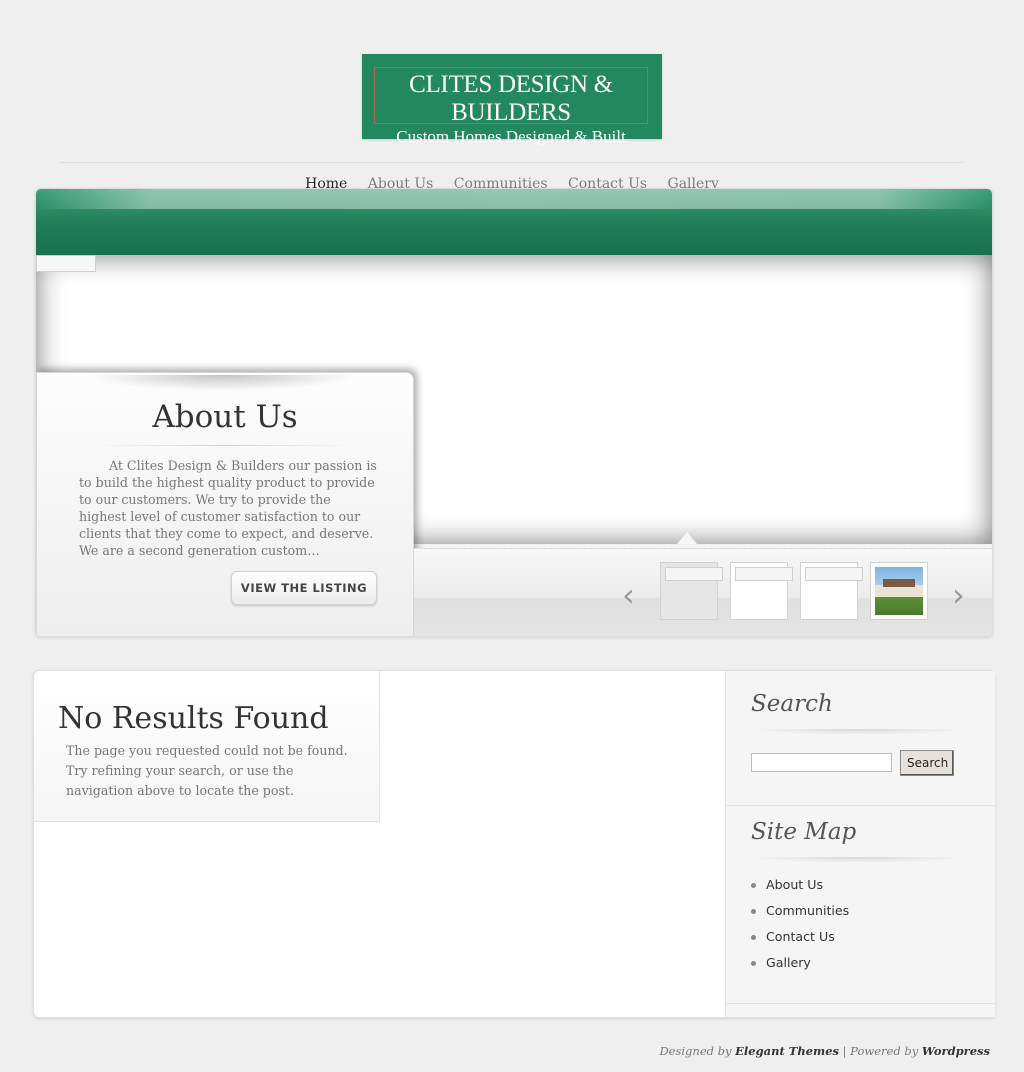 Image resolution: width=1024 pixels, height=1072 pixels. What do you see at coordinates (787, 1051) in the screenshot?
I see `footer-designer-link: Elegant Themes` at bounding box center [787, 1051].